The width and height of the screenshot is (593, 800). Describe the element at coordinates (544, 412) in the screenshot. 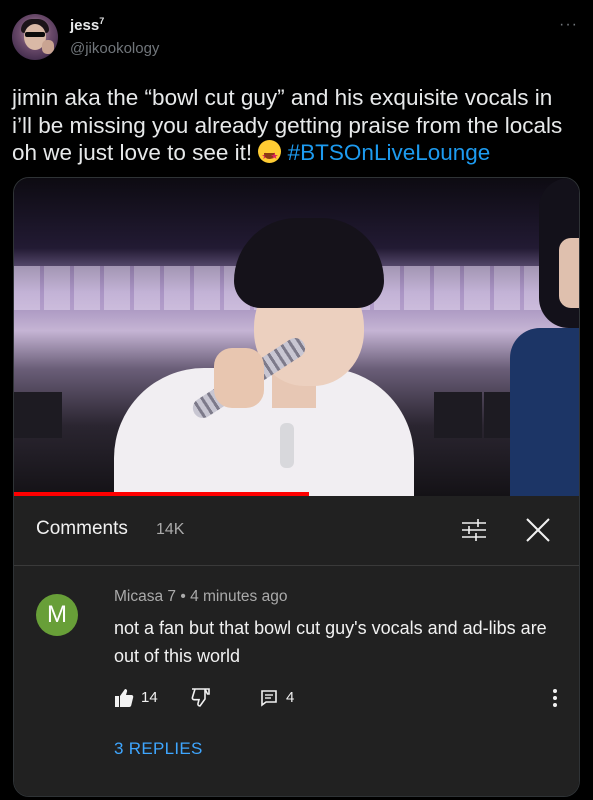

I see `second-figure` at that location.